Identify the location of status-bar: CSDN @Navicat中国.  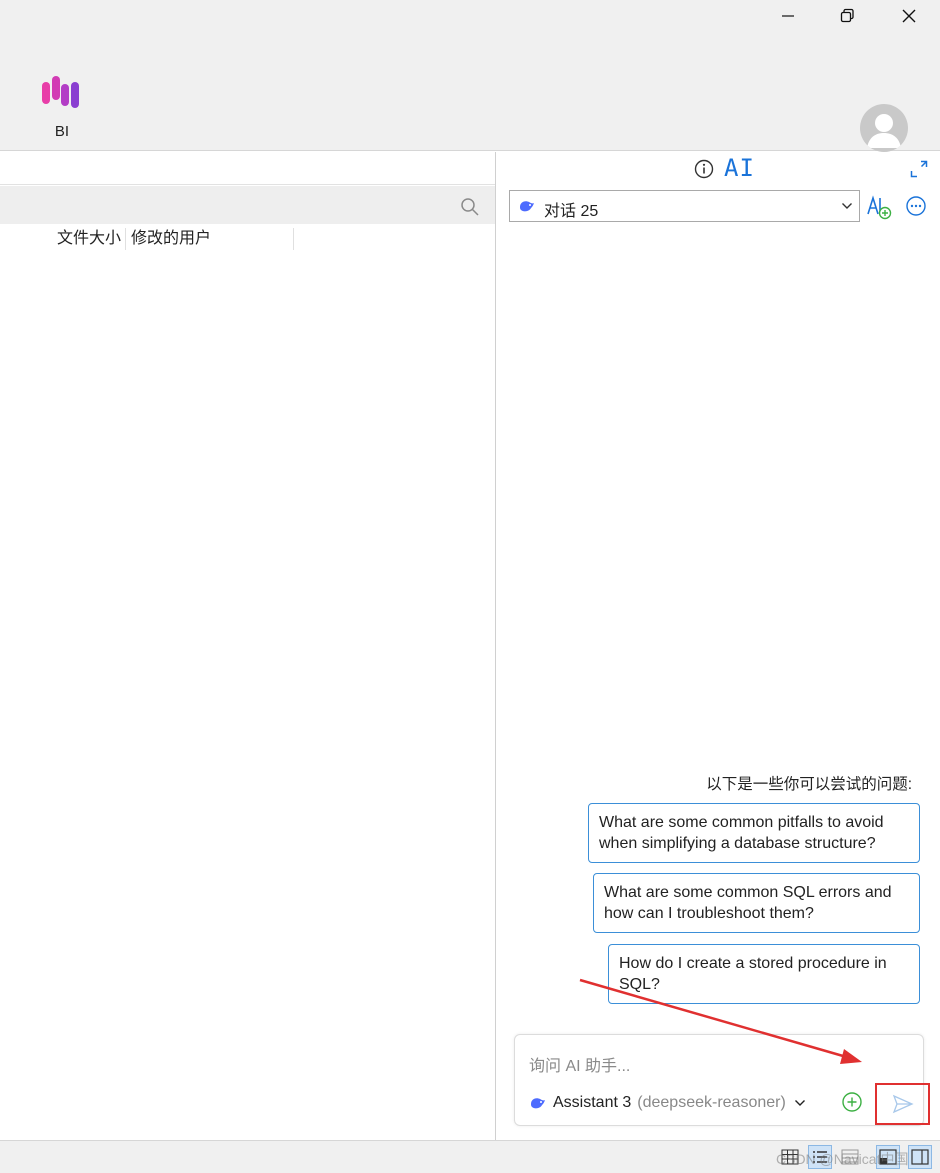
(470, 1156).